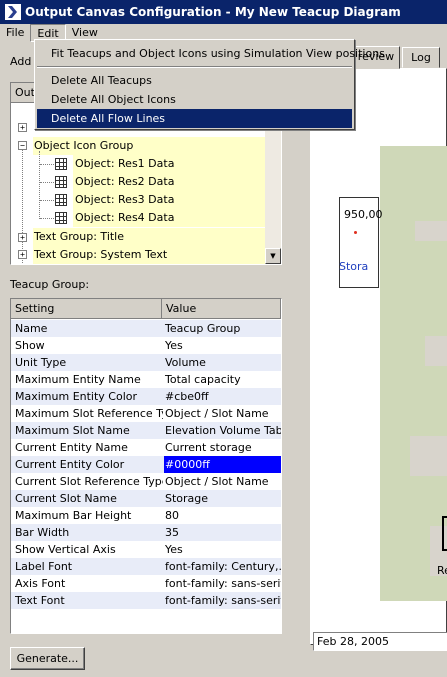 The width and height of the screenshot is (447, 677). I want to click on setting-cell: Current Slot Name, so click(66, 498).